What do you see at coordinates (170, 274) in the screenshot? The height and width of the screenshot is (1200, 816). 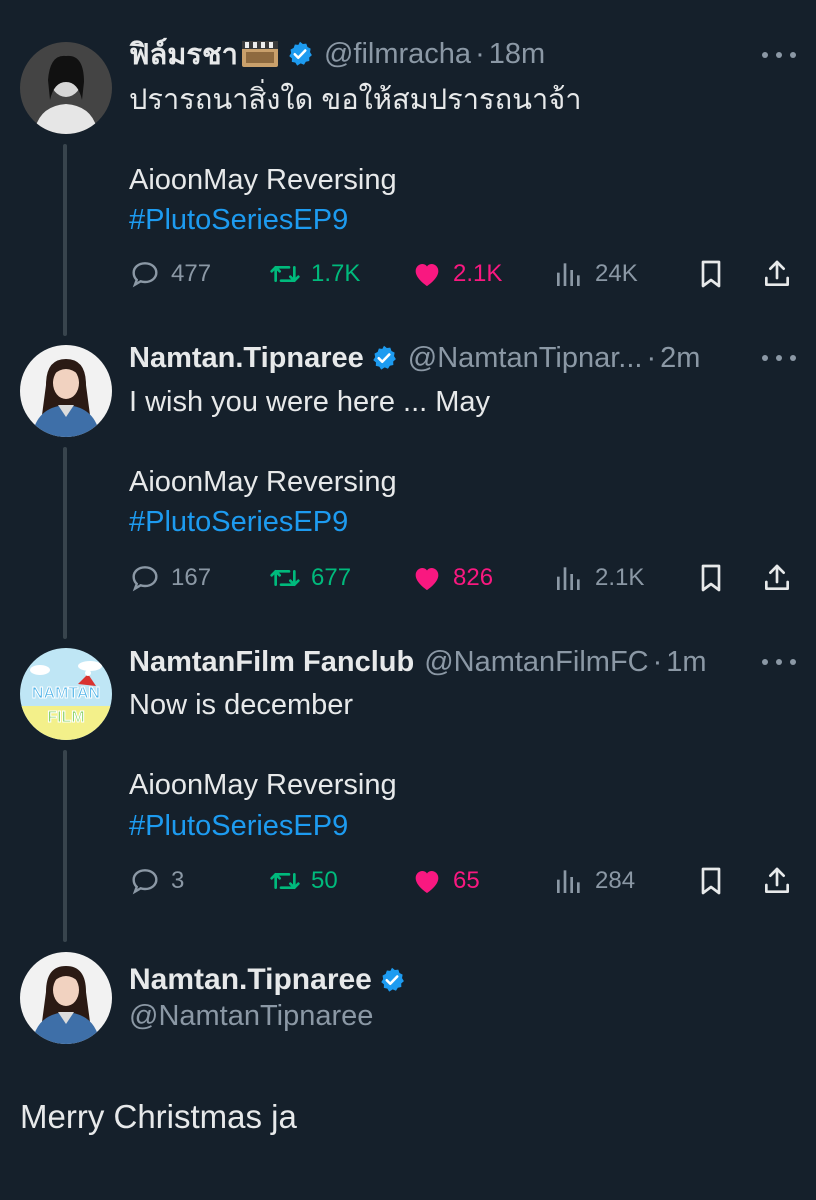 I see `reply-button: 477` at bounding box center [170, 274].